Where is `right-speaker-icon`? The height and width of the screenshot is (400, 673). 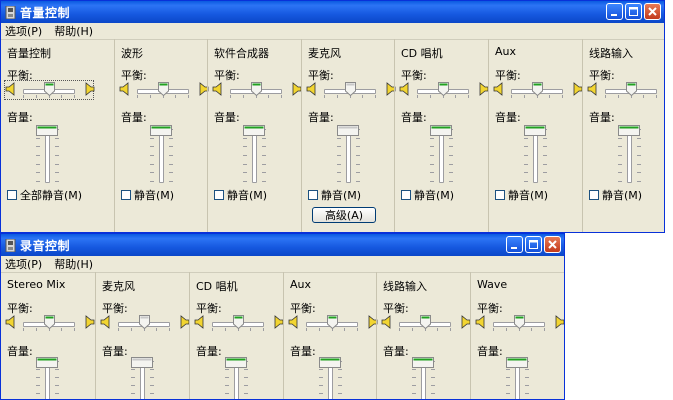
right-speaker-icon is located at coordinates (89, 322).